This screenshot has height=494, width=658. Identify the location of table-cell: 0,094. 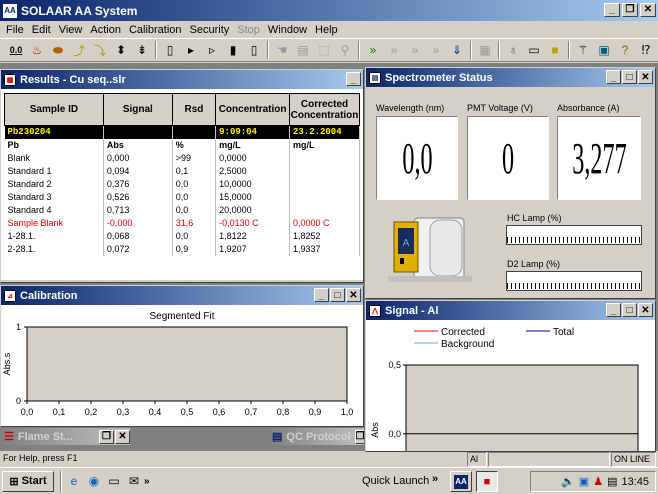
(138, 171).